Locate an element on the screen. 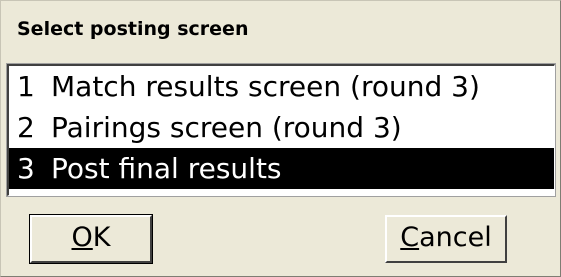  list-item-label: Pairings screen (round 3) is located at coordinates (226, 127).